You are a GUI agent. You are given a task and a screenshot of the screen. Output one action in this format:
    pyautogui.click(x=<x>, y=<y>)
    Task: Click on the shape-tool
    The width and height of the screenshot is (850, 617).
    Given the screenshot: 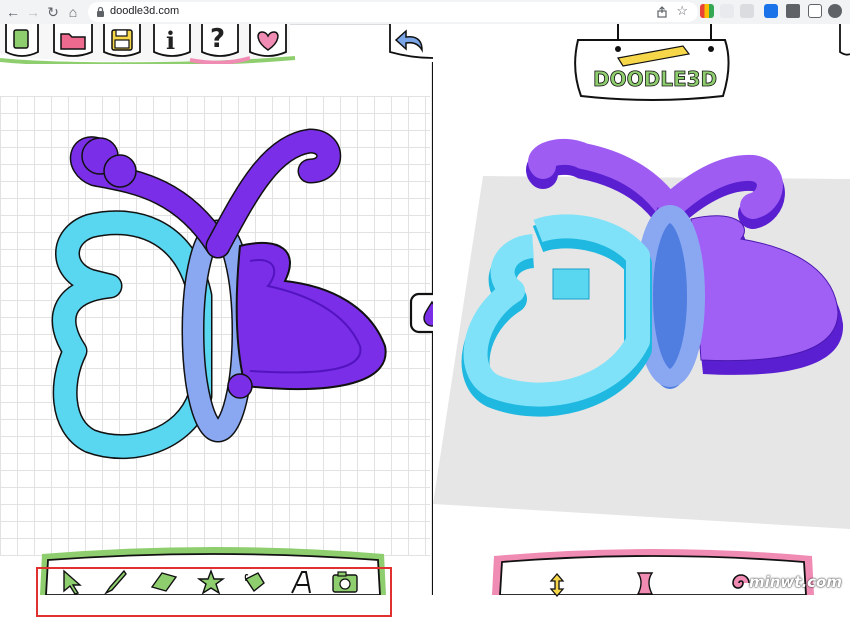 What is the action you would take?
    pyautogui.click(x=211, y=582)
    